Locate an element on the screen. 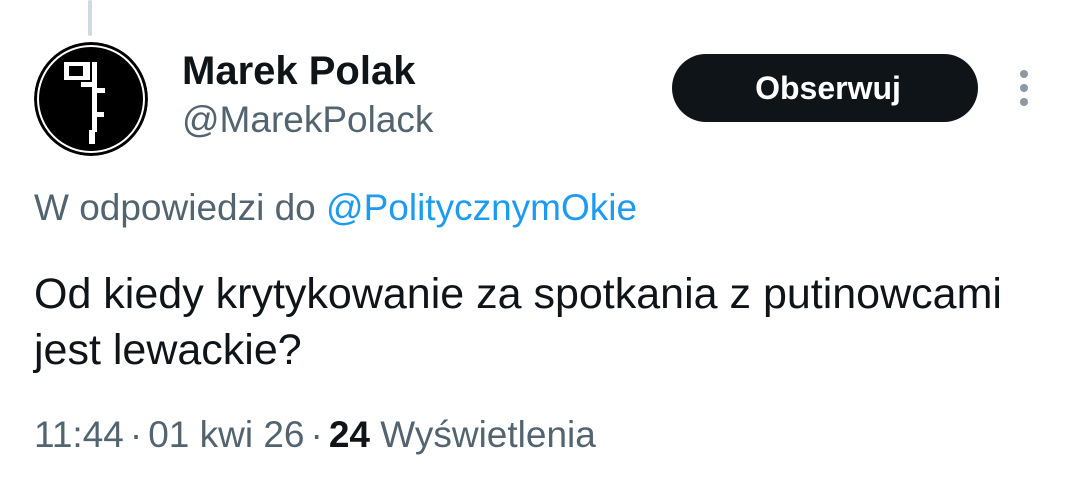 This screenshot has height=479, width=1080. reply-mention-link: @PolitycznymOkie is located at coordinates (481, 207).